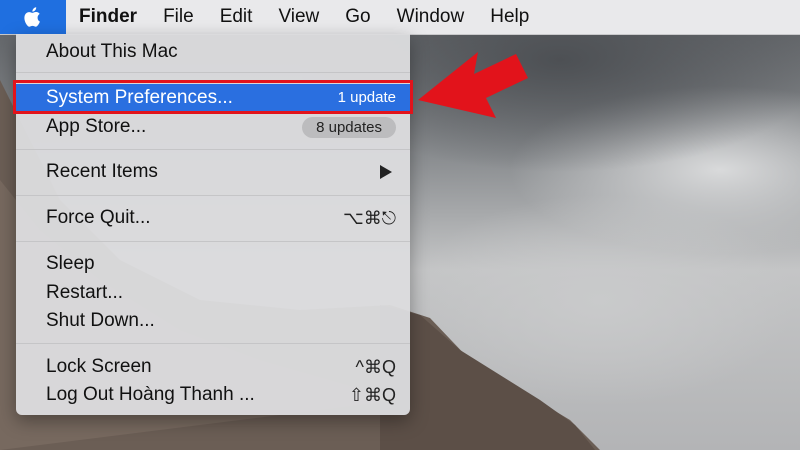 This screenshot has height=450, width=800. What do you see at coordinates (99, 366) in the screenshot?
I see `menu-item-label: Lock Screen` at bounding box center [99, 366].